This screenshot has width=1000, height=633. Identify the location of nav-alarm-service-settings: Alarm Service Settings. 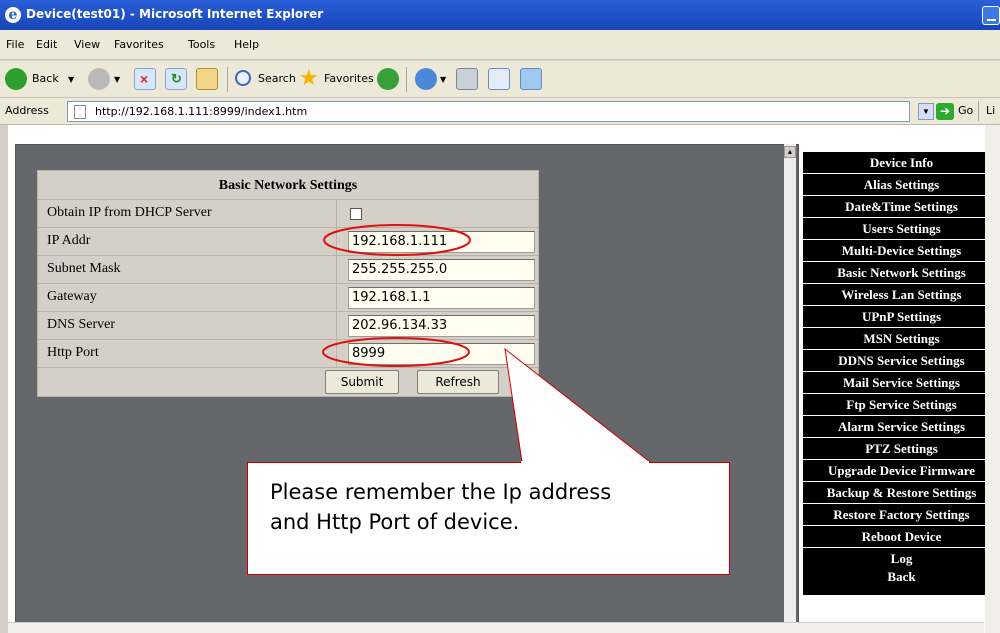
(901, 427).